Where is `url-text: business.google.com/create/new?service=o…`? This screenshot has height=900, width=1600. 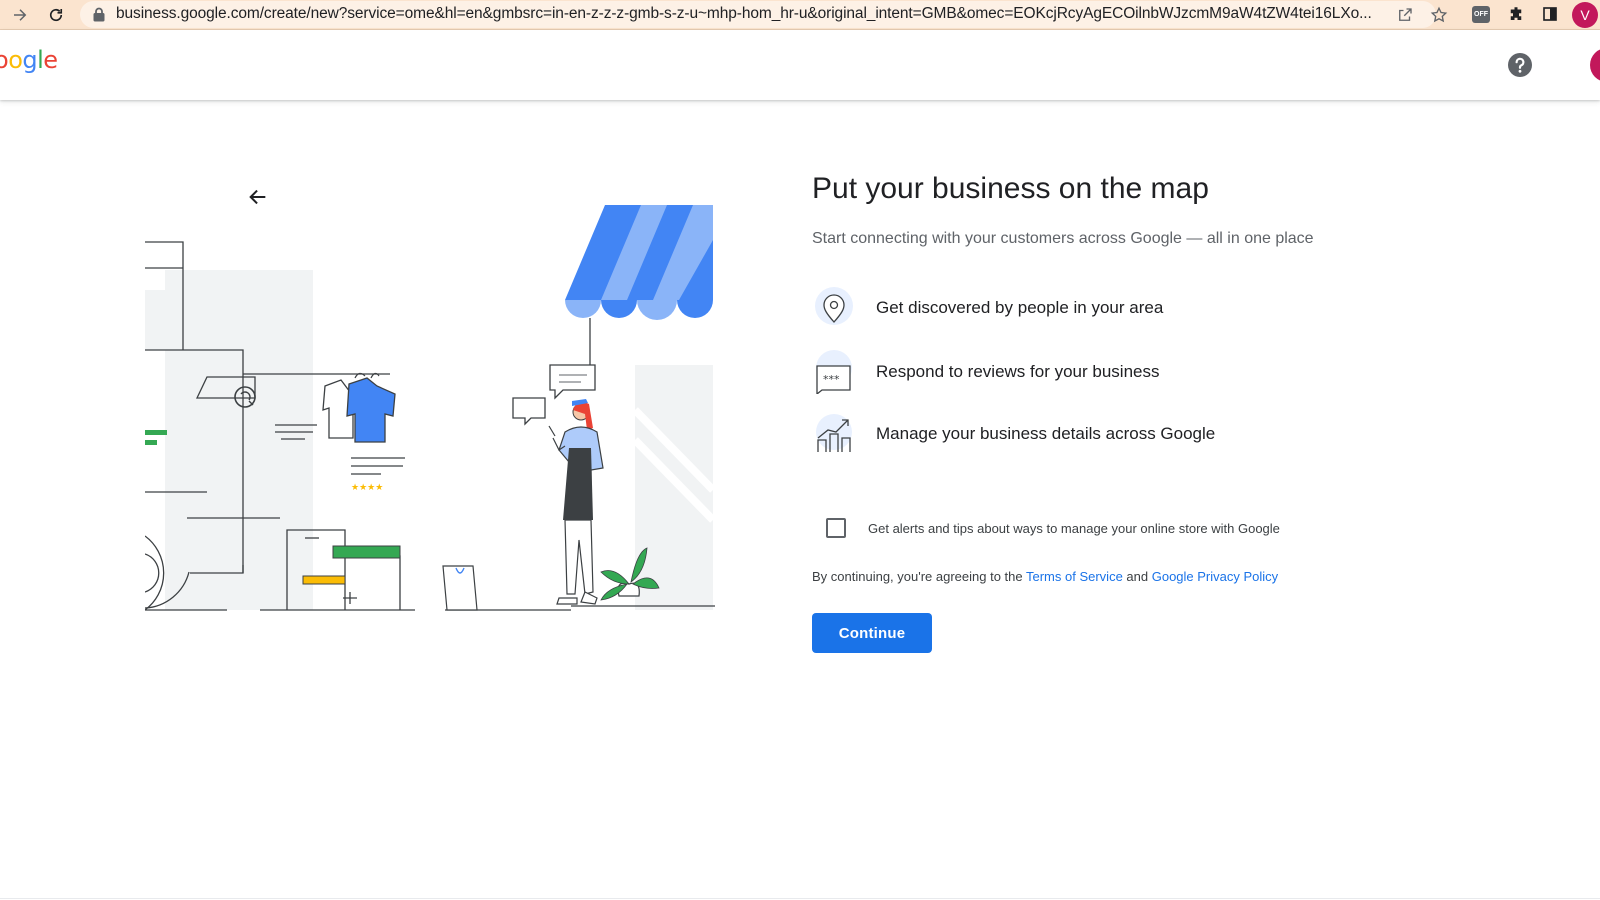 url-text: business.google.com/create/new?service=o… is located at coordinates (753, 14).